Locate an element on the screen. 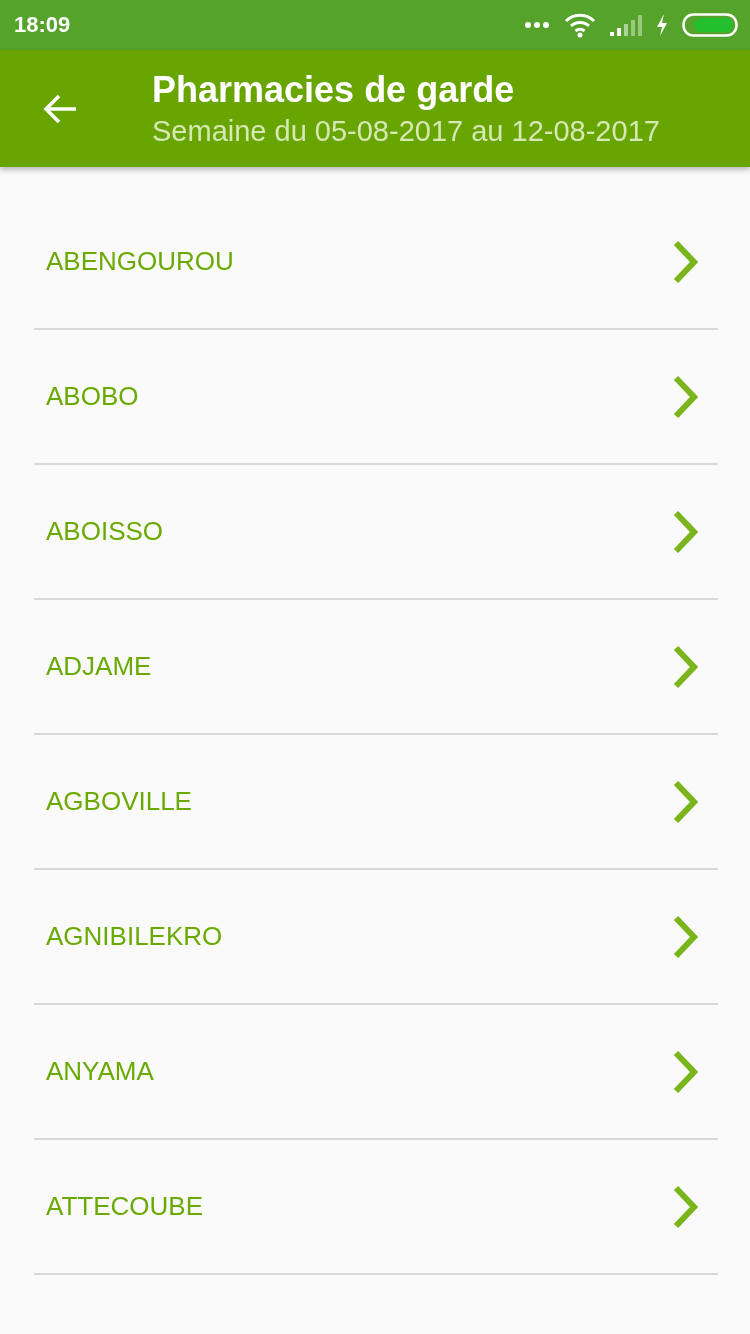 The image size is (750, 1334). signal-icon is located at coordinates (626, 25).